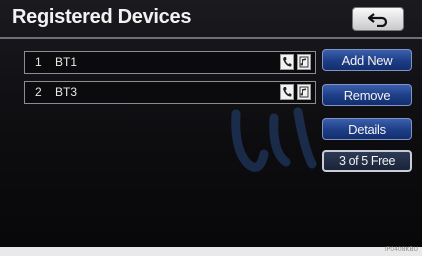  I want to click on back-button, so click(378, 19).